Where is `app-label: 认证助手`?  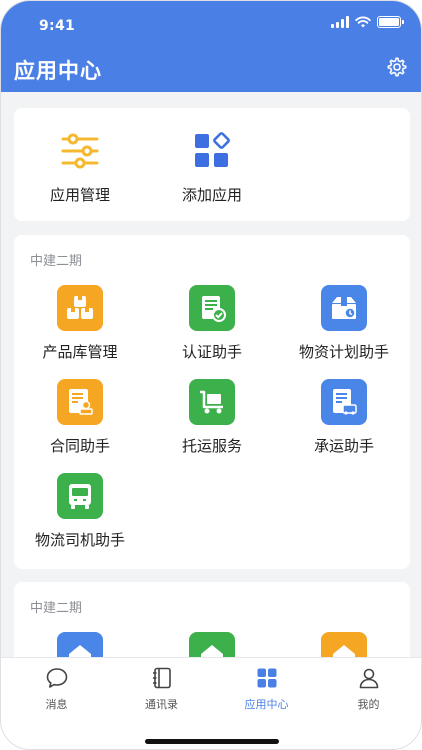
app-label: 认证助手 is located at coordinates (211, 352).